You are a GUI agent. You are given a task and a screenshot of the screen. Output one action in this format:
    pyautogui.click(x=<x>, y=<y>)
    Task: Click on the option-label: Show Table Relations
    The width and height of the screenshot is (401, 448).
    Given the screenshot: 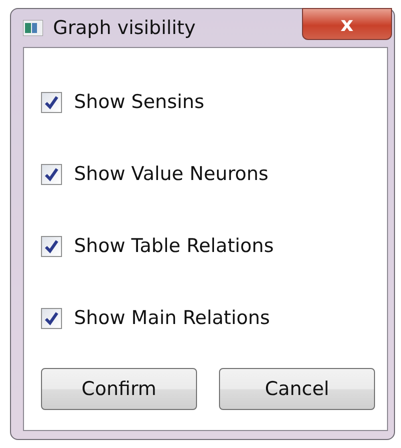 What is the action you would take?
    pyautogui.click(x=174, y=246)
    